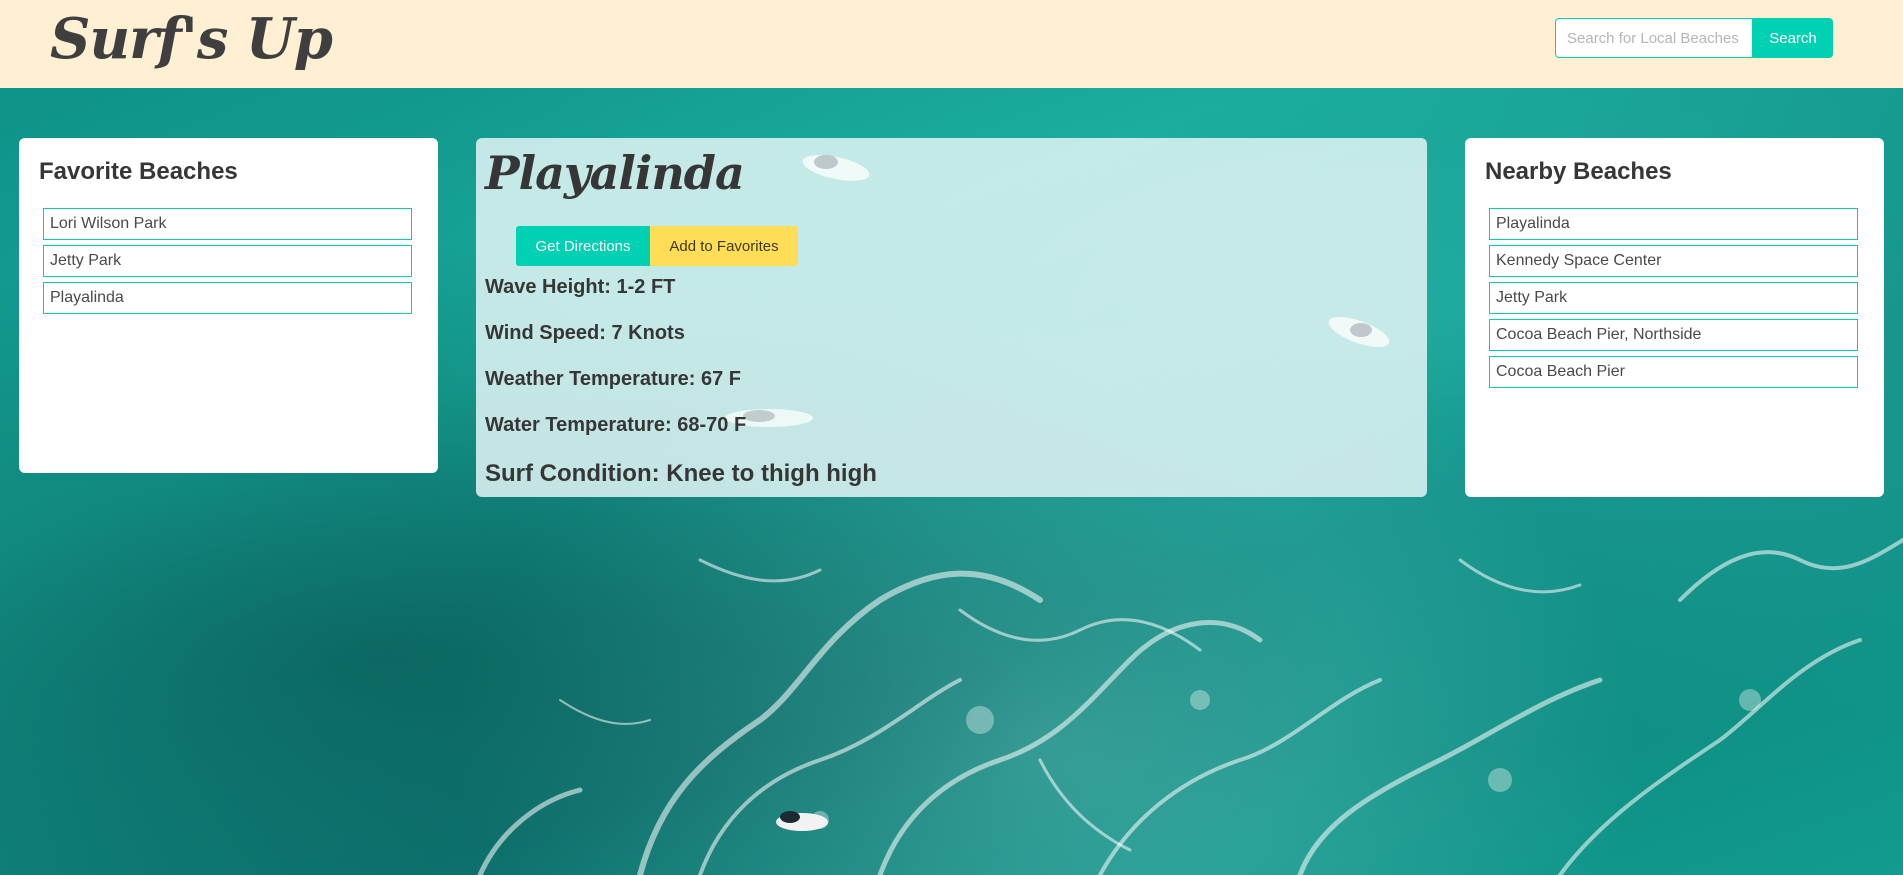  I want to click on add-to-favorites-button: Add to Favorites, so click(724, 246).